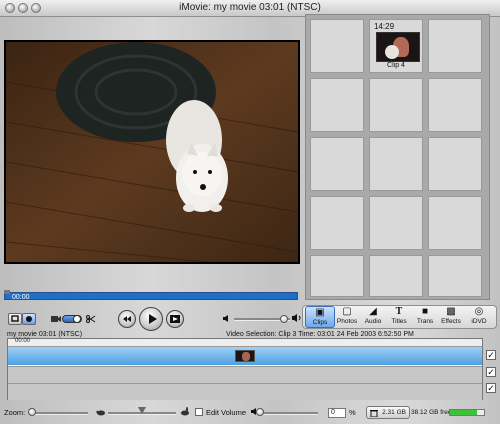 This screenshot has height=424, width=500. I want to click on speaker-high-icon, so click(296, 318).